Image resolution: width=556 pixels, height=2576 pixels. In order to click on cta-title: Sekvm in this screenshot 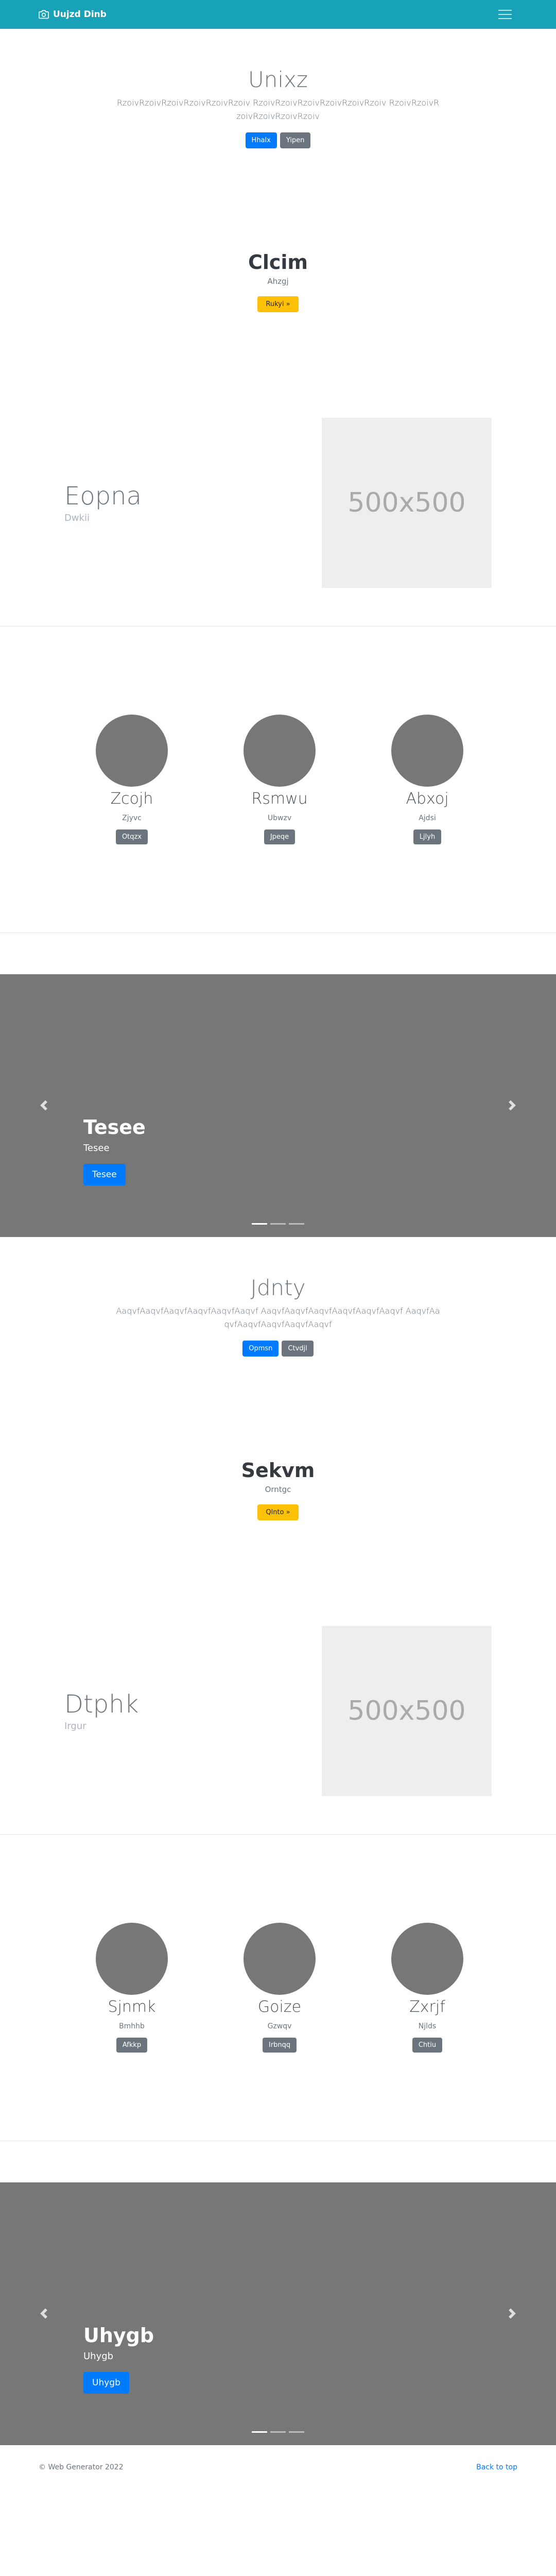, I will do `click(278, 1470)`.